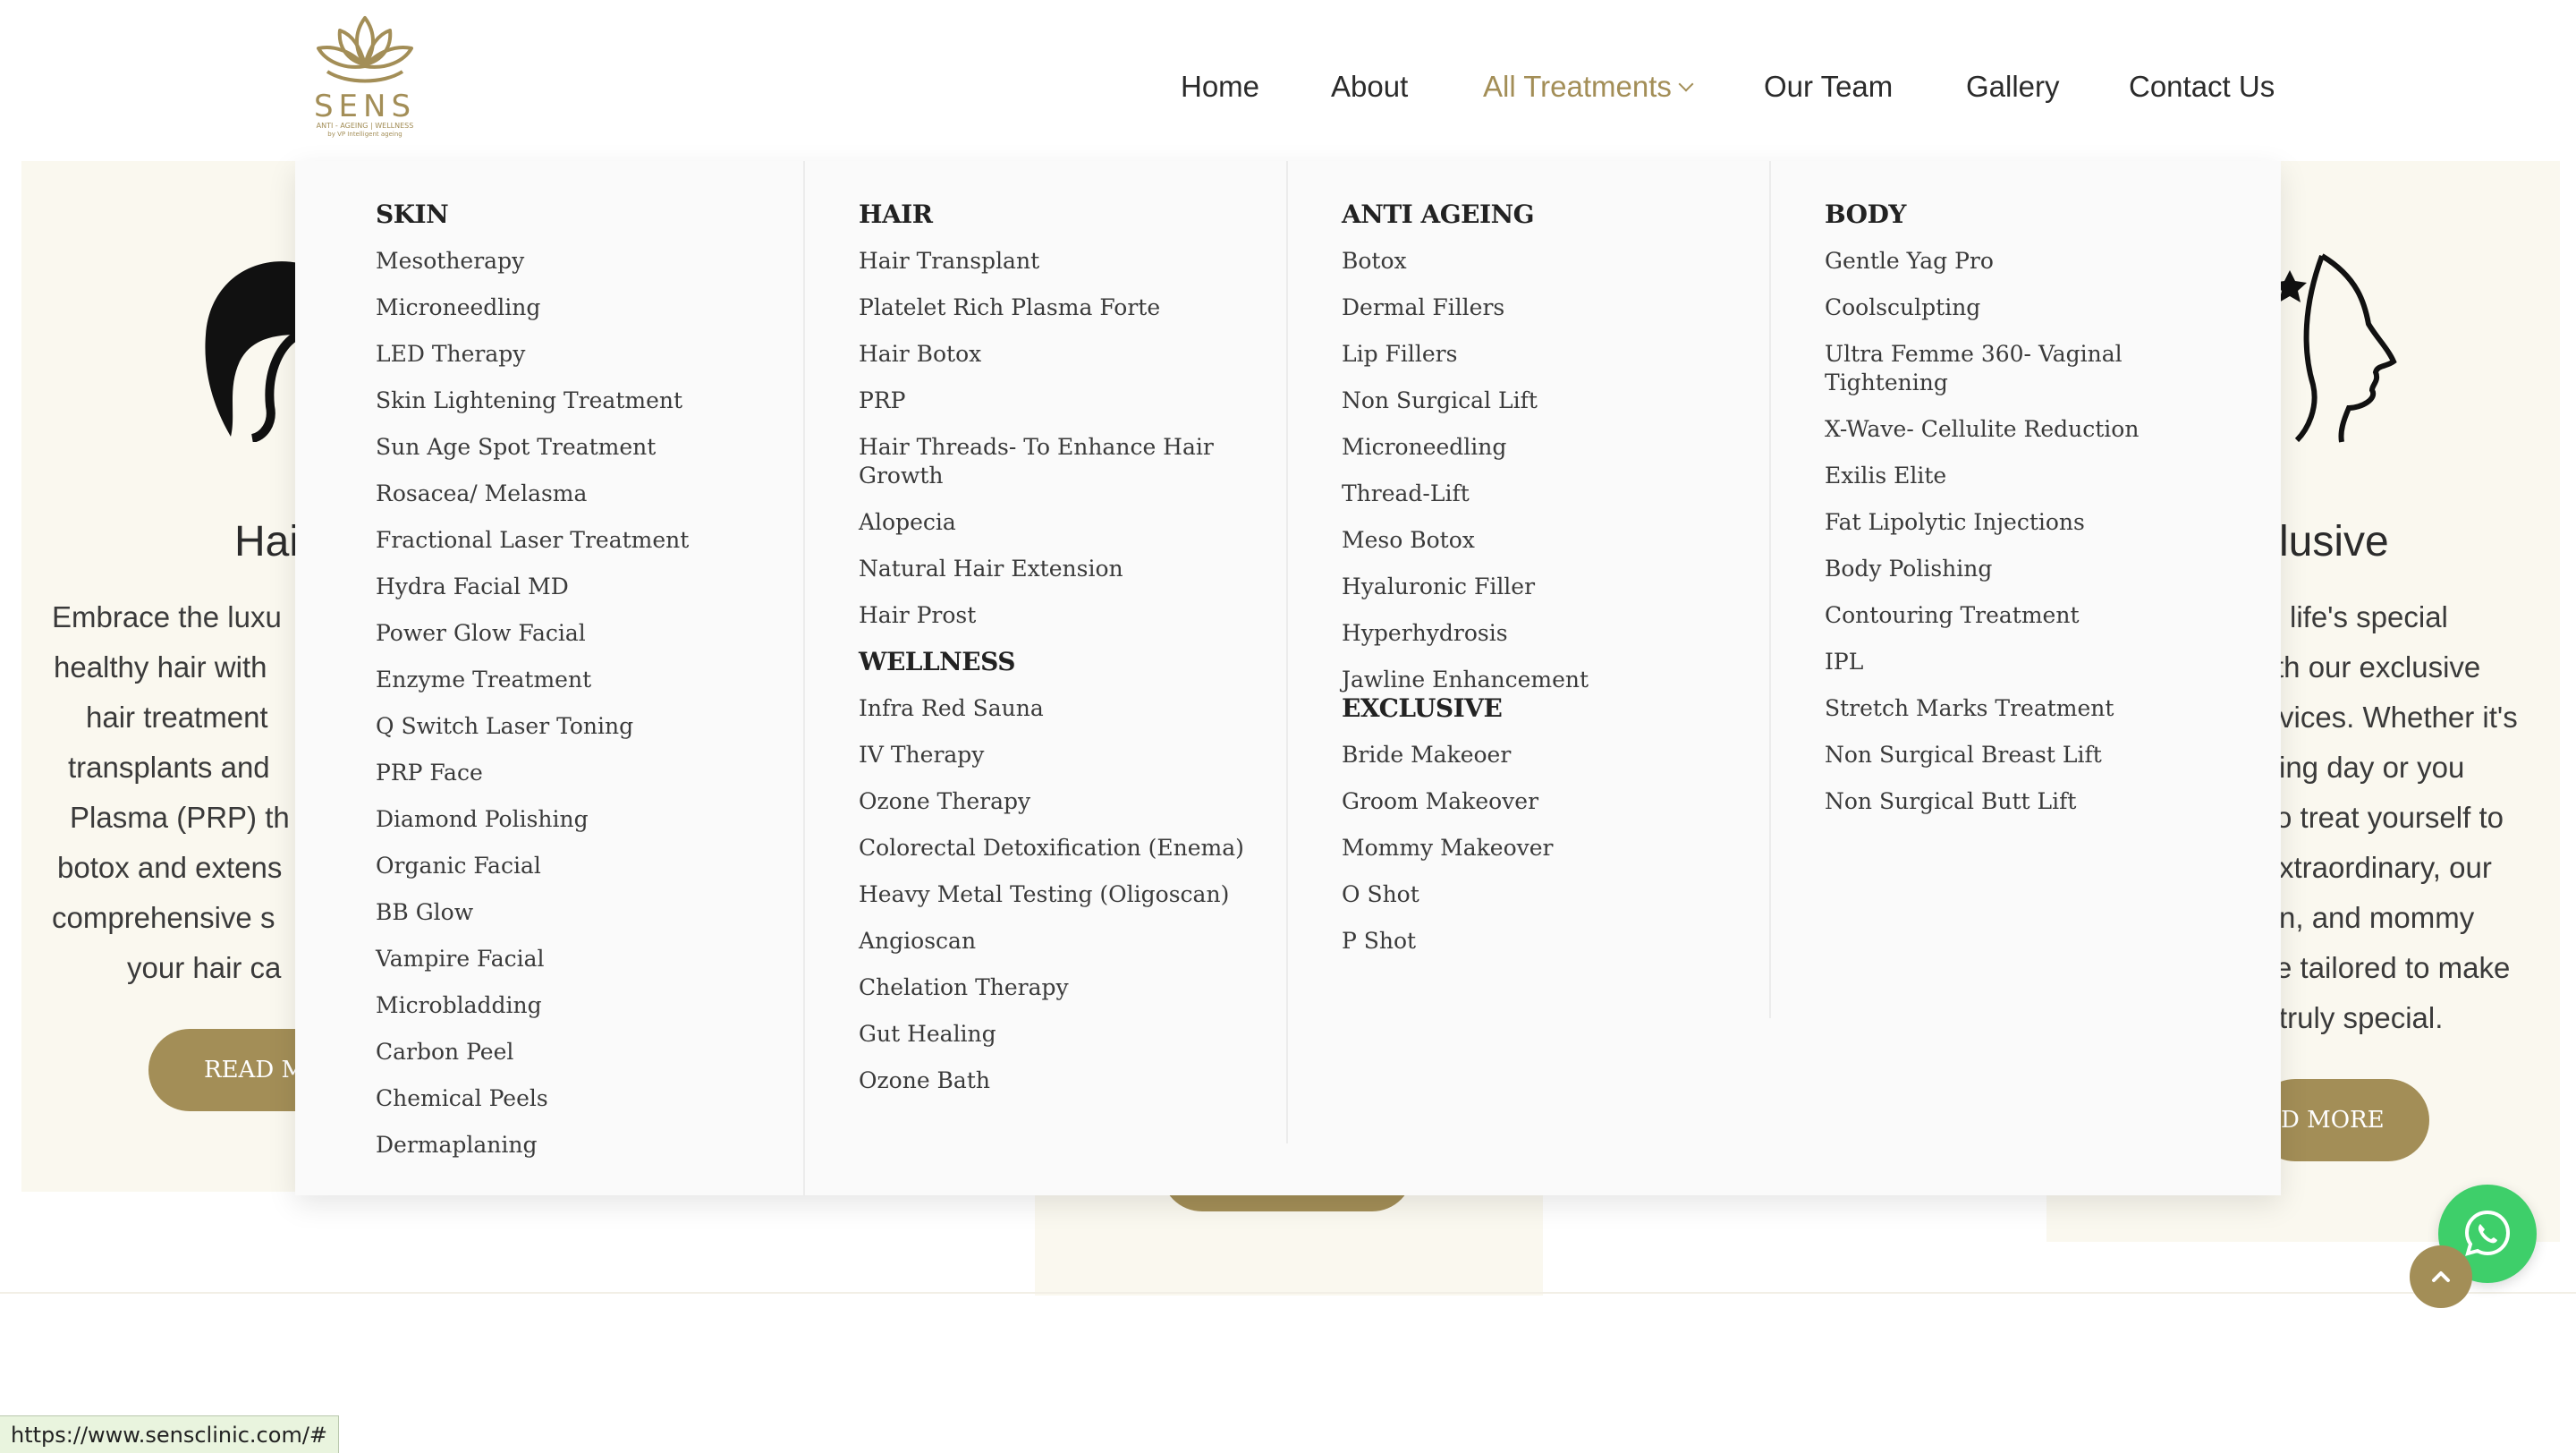  What do you see at coordinates (1982, 429) in the screenshot?
I see `menu-link: X-Wave- Cellulite Reduction` at bounding box center [1982, 429].